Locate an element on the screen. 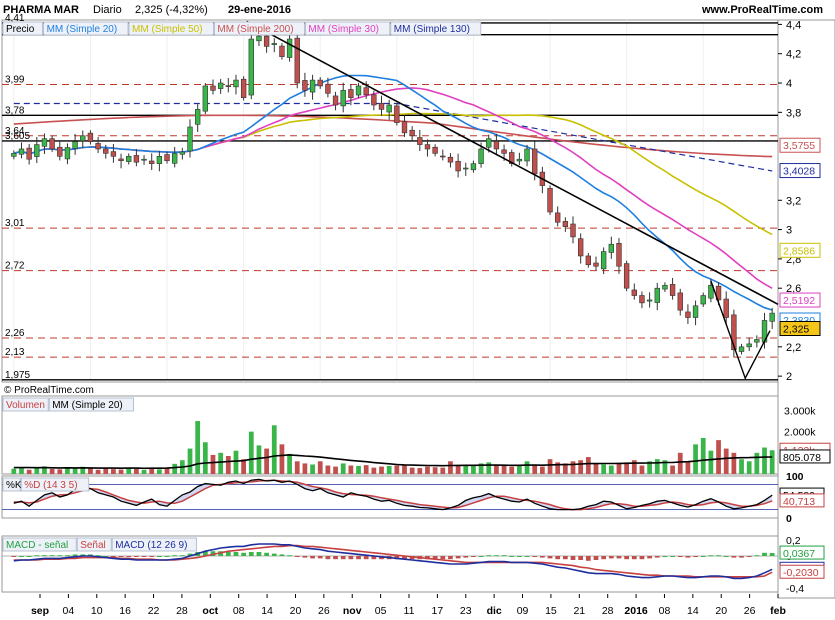 This screenshot has height=620, width=835. price-value-label: 2,5192 is located at coordinates (799, 301).